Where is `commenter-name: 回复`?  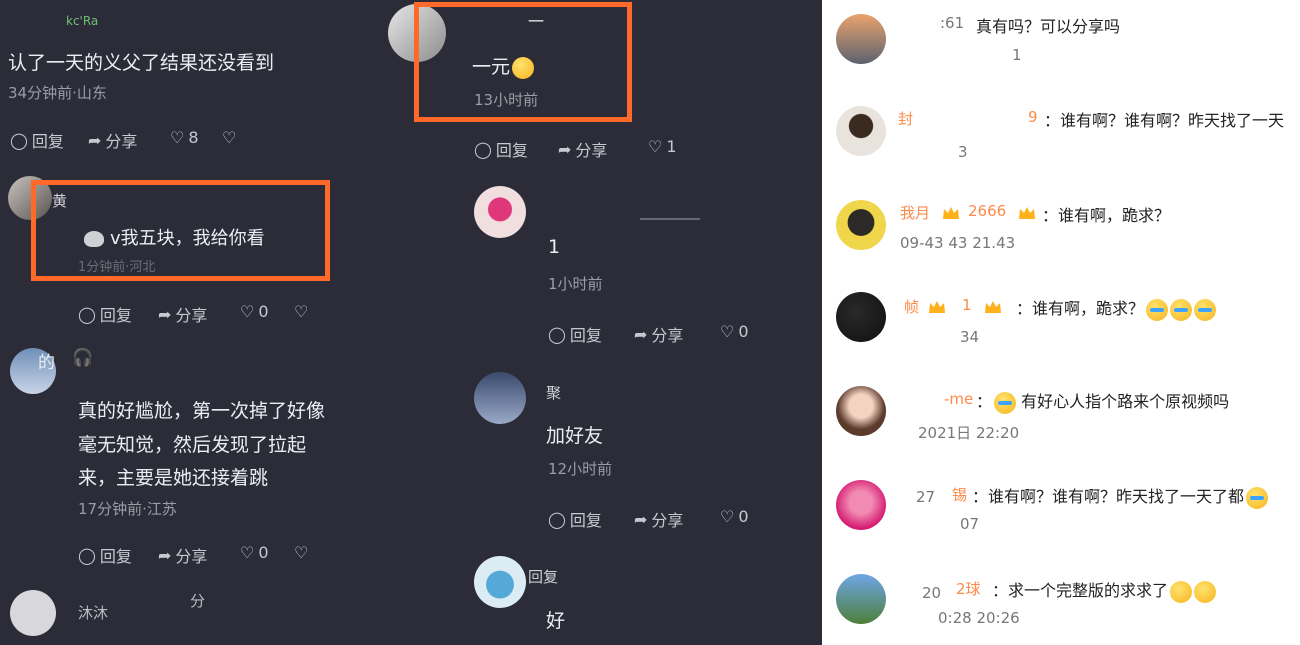
commenter-name: 回复 is located at coordinates (543, 576).